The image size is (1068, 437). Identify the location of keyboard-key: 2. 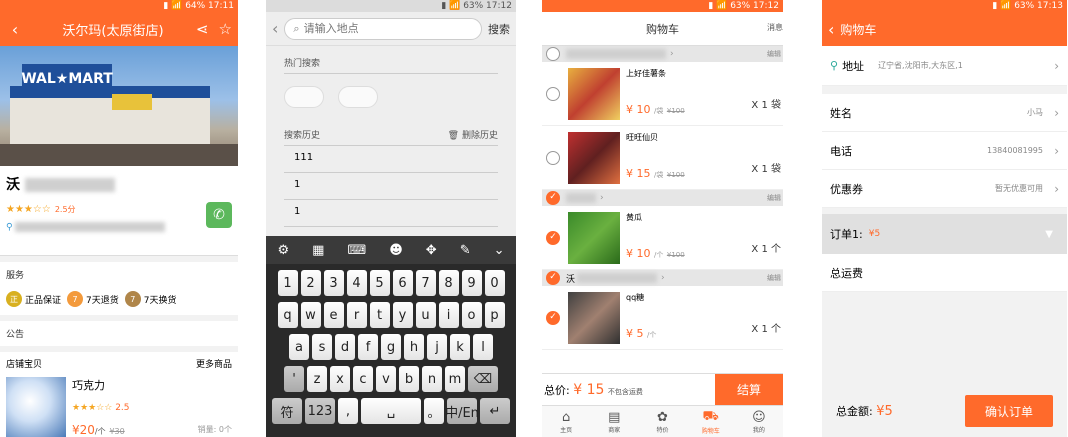
(310, 283).